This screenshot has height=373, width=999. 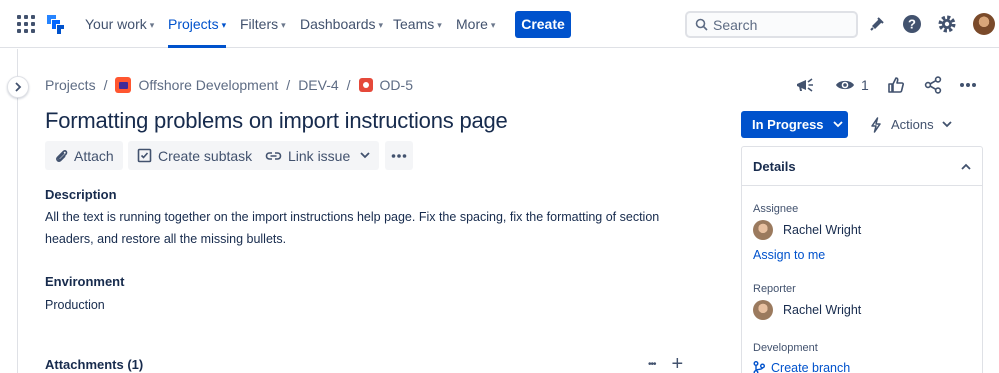 I want to click on nav-more-label: More, so click(x=472, y=24).